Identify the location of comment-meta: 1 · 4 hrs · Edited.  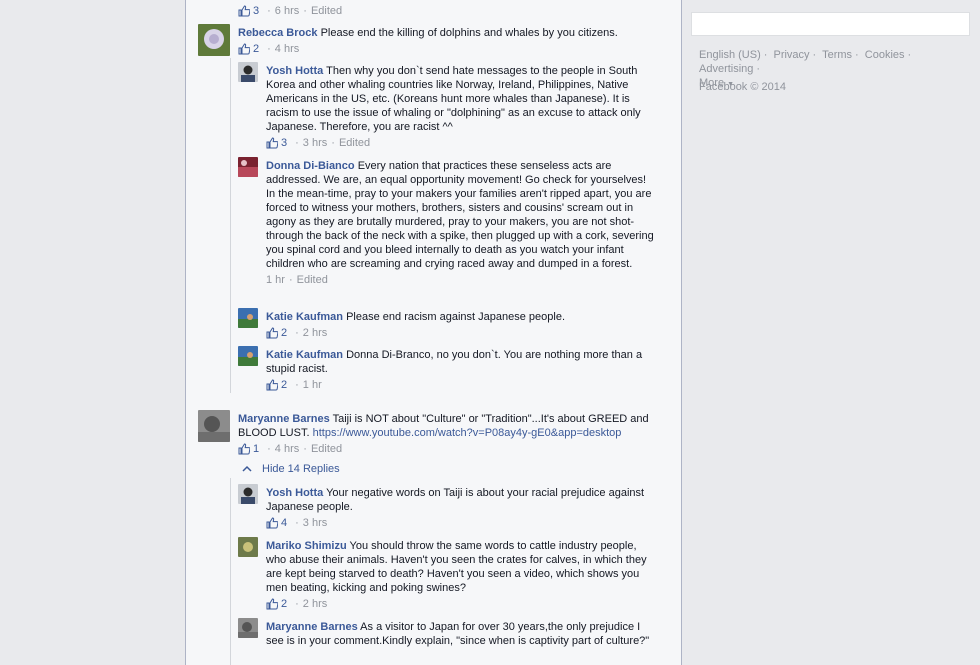
(448, 449).